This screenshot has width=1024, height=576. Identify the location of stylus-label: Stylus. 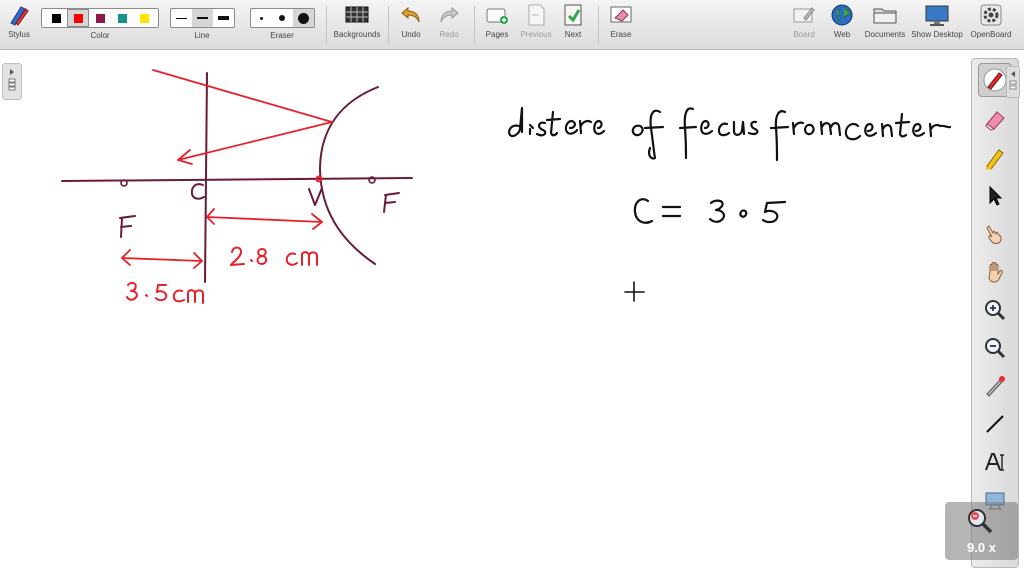
(19, 34).